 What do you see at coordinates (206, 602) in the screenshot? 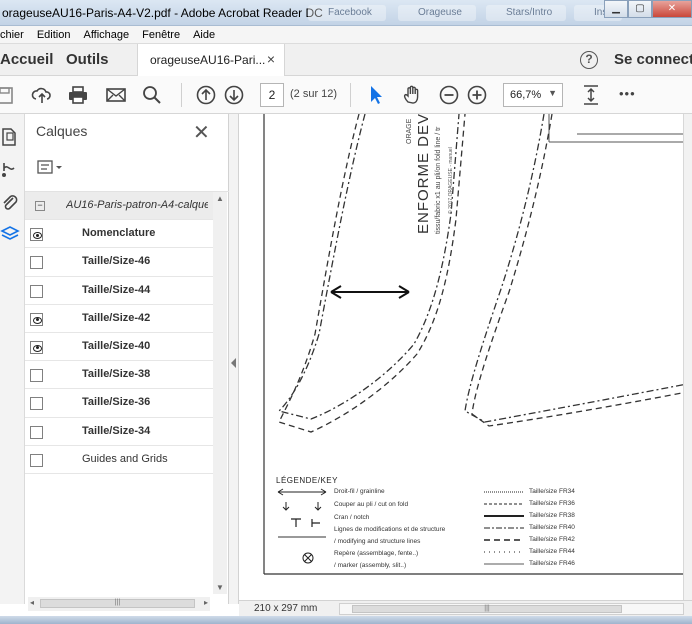
I see `scroll-right-icon: ▸` at bounding box center [206, 602].